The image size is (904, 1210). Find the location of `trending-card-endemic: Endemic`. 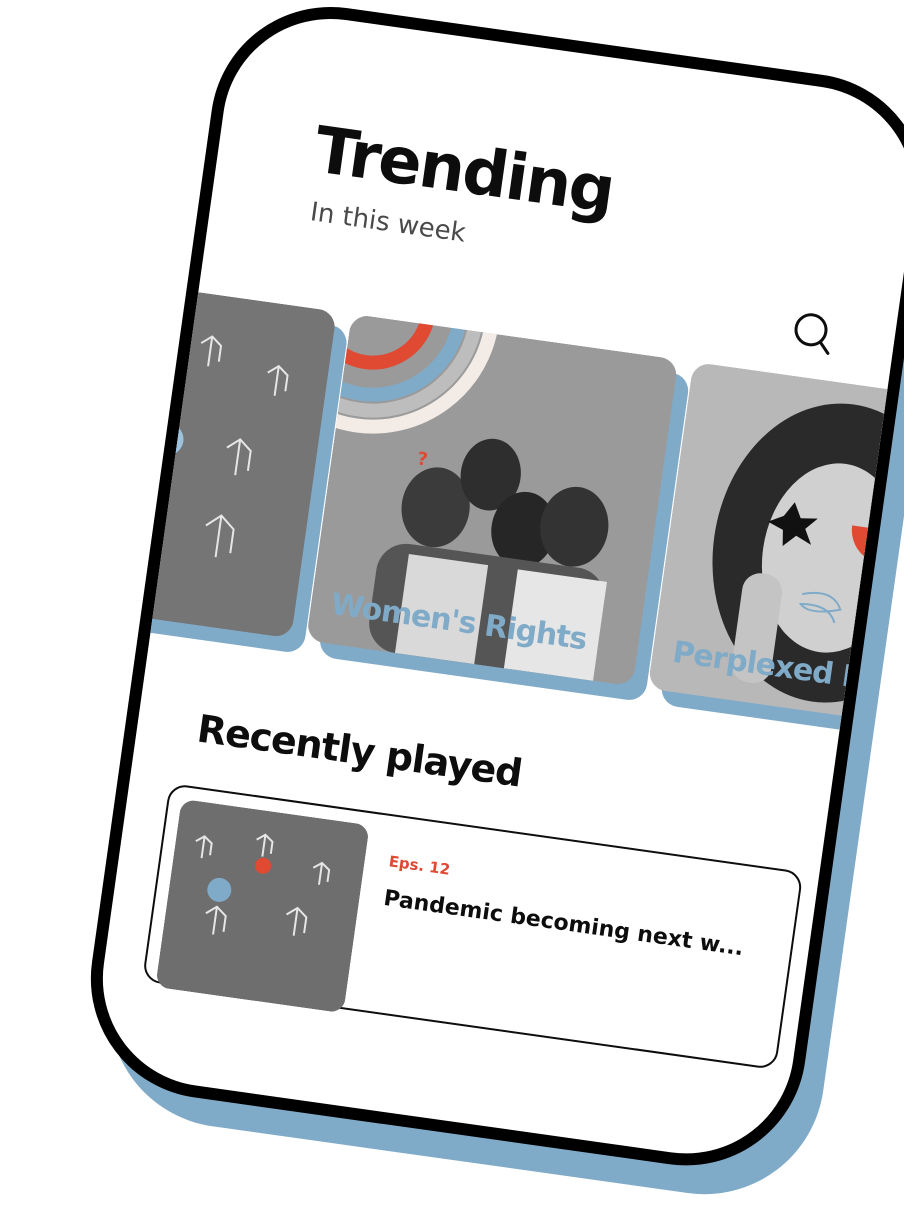

trending-card-endemic: Endemic is located at coordinates (212, 460).